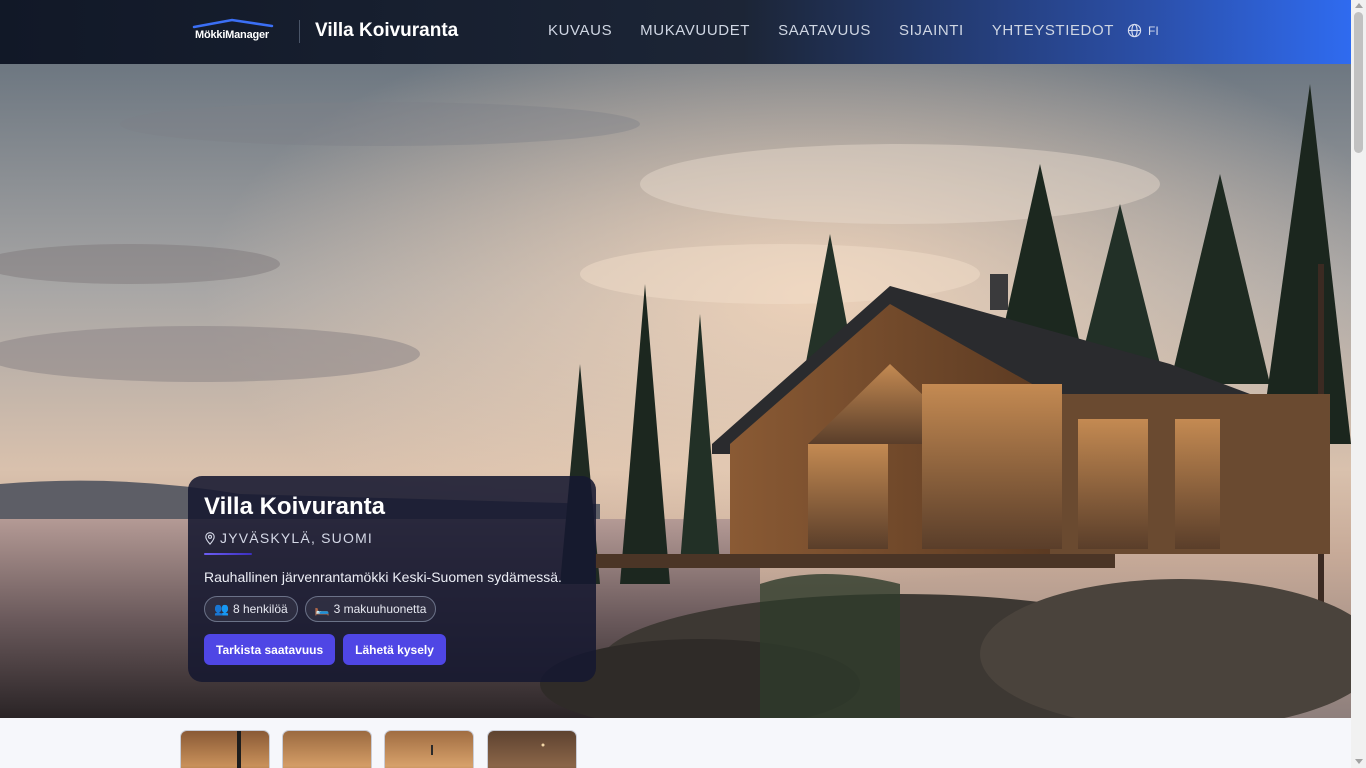 The image size is (1366, 768). I want to click on thumbnail-4-image, so click(543, 745).